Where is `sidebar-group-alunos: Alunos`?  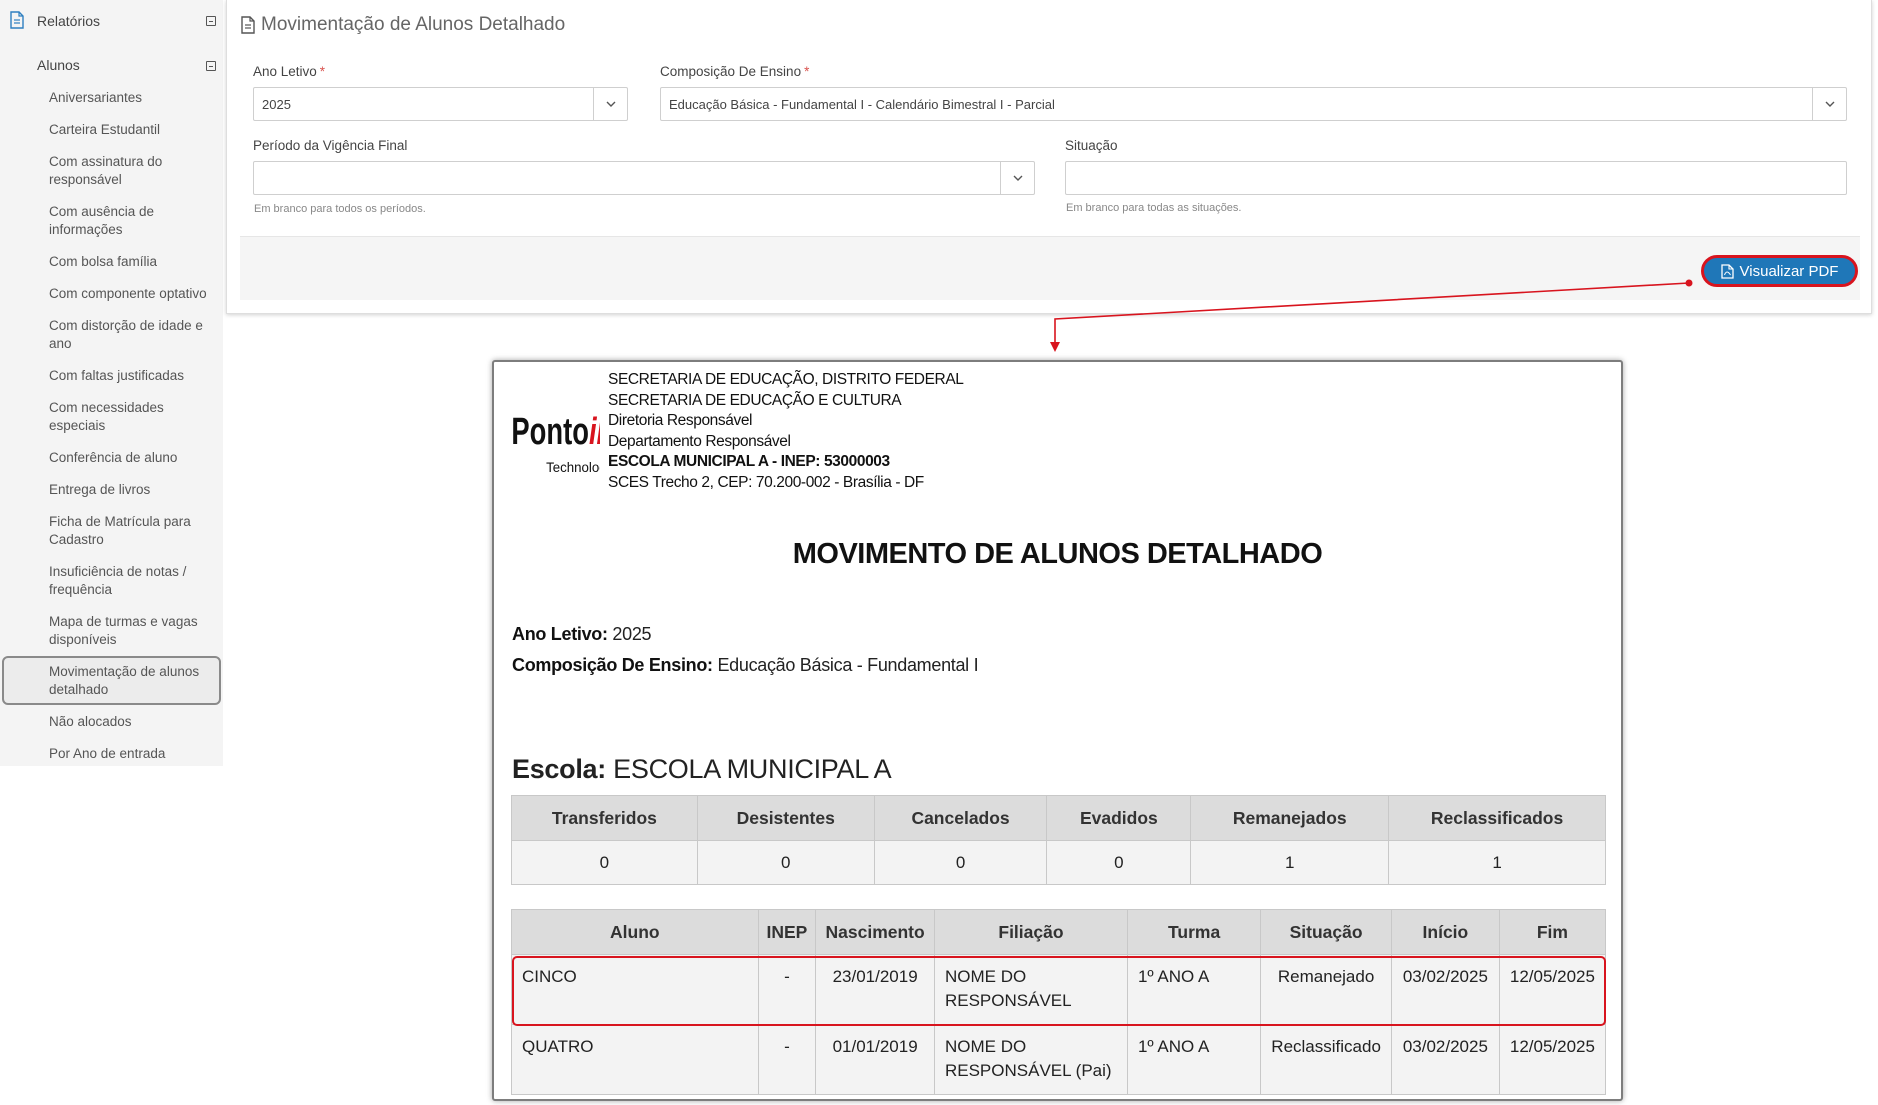
sidebar-group-alunos: Alunos is located at coordinates (58, 65).